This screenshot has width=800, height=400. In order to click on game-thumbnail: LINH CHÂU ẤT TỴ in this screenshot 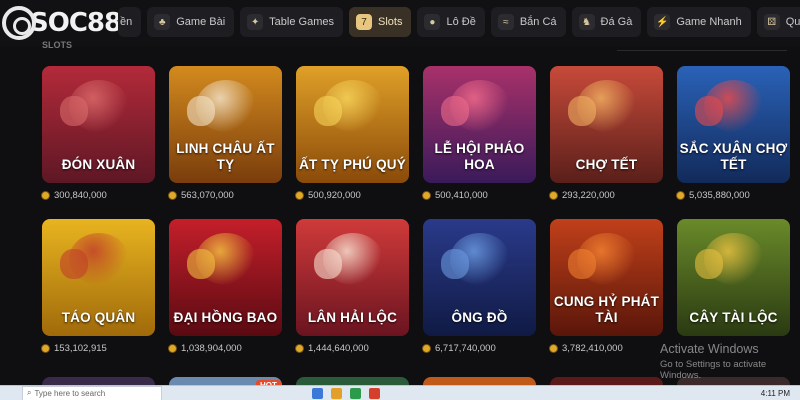, I will do `click(225, 124)`.